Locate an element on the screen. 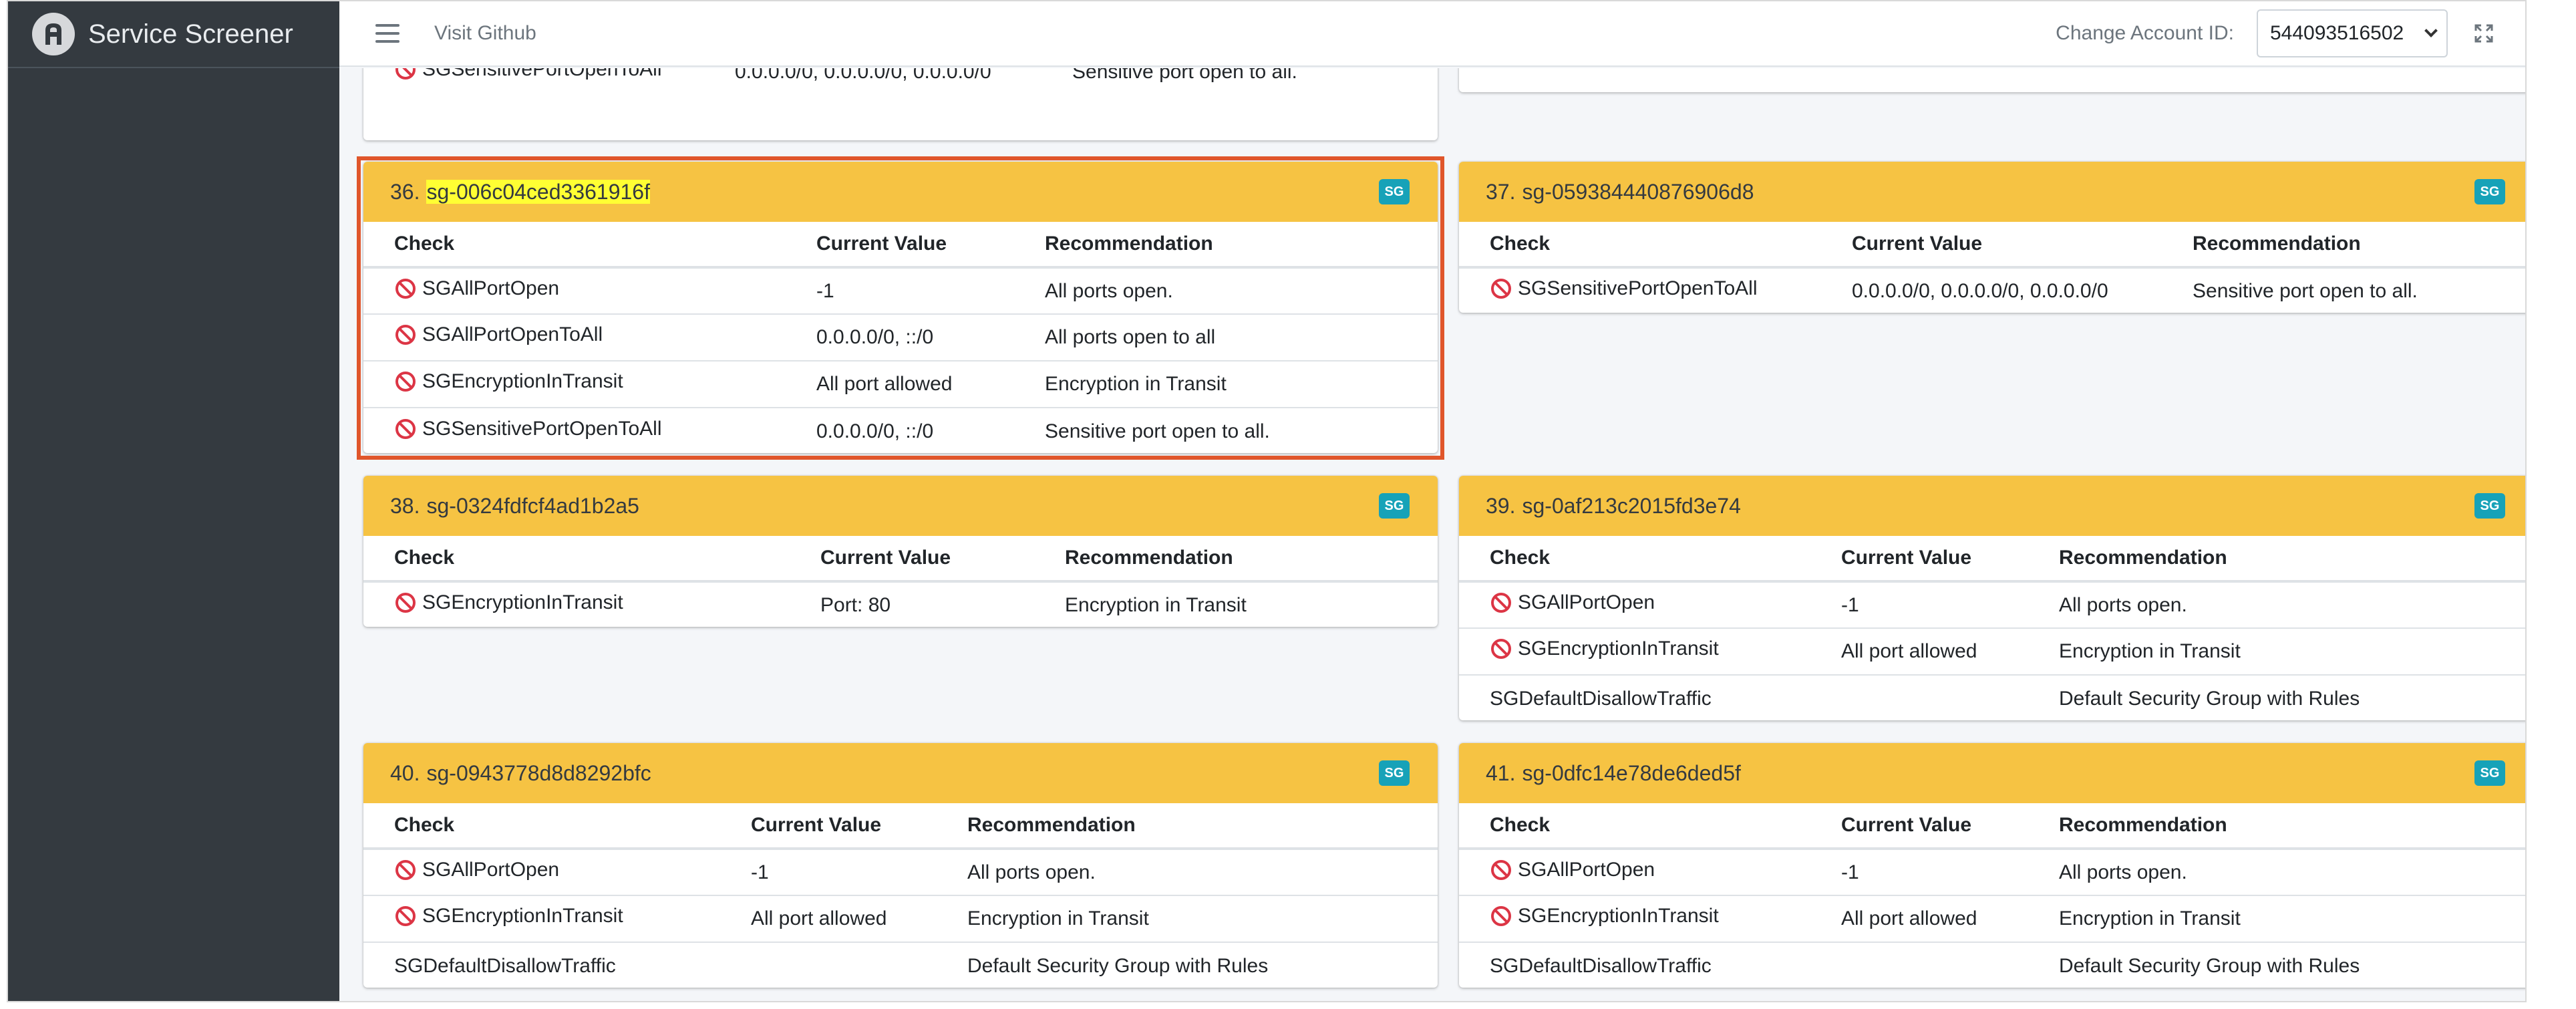 This screenshot has height=1009, width=2576. account-label: Change Account ID: is located at coordinates (2145, 33).